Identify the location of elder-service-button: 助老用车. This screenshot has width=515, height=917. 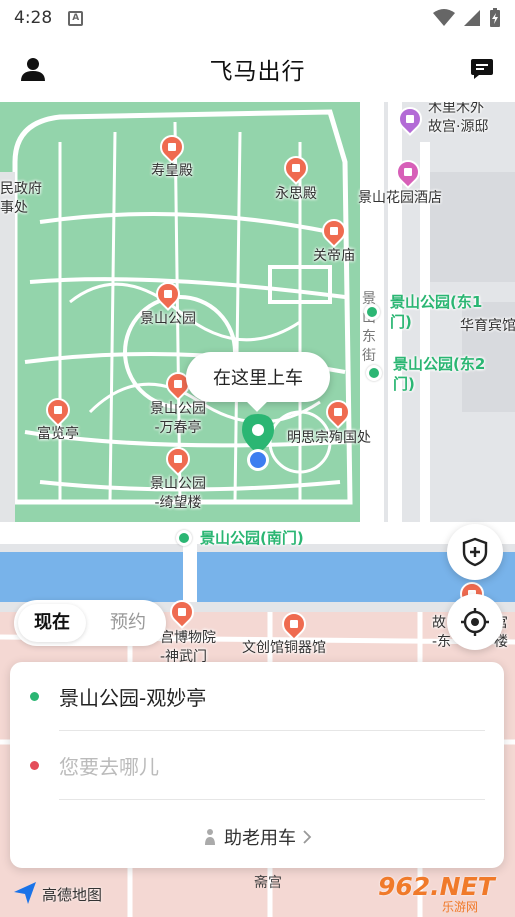
(257, 837).